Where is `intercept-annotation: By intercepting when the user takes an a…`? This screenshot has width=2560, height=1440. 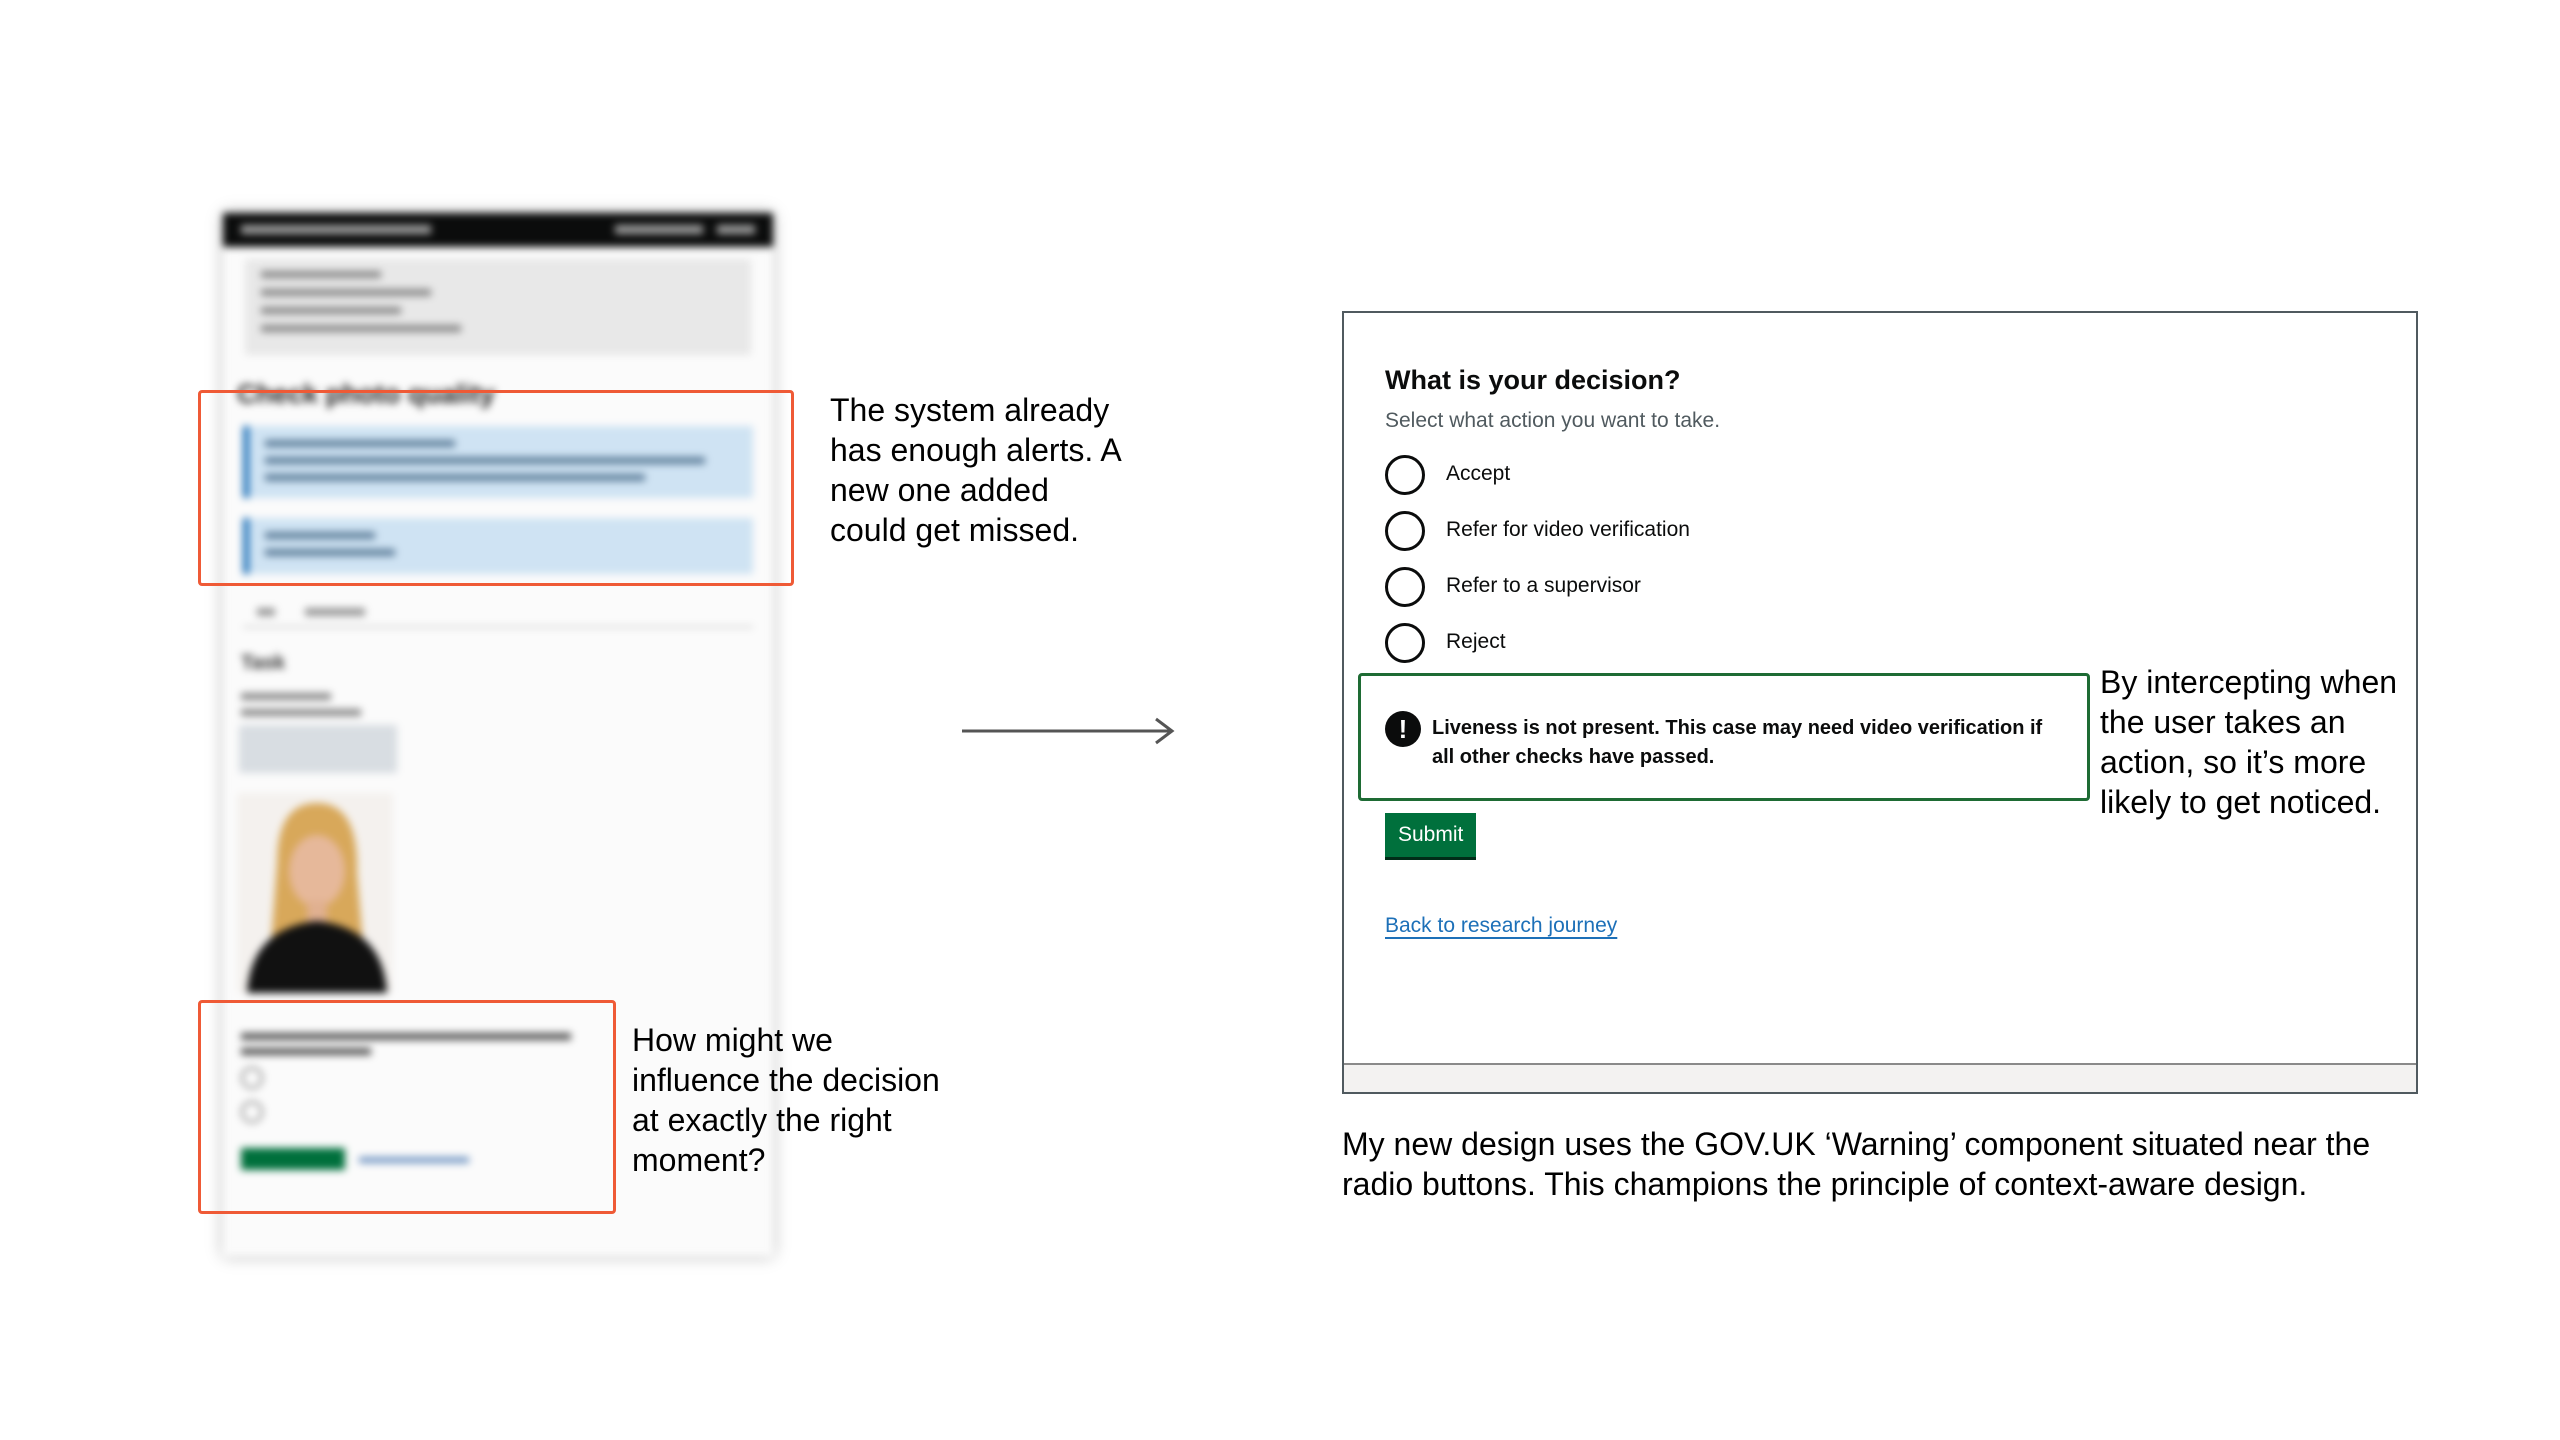 intercept-annotation: By intercepting when the user takes an a… is located at coordinates (2249, 742).